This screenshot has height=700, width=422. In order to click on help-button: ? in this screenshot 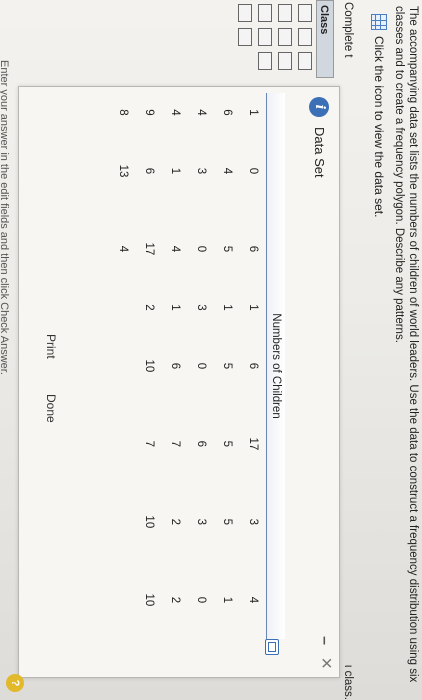, I will do `click(15, 683)`.